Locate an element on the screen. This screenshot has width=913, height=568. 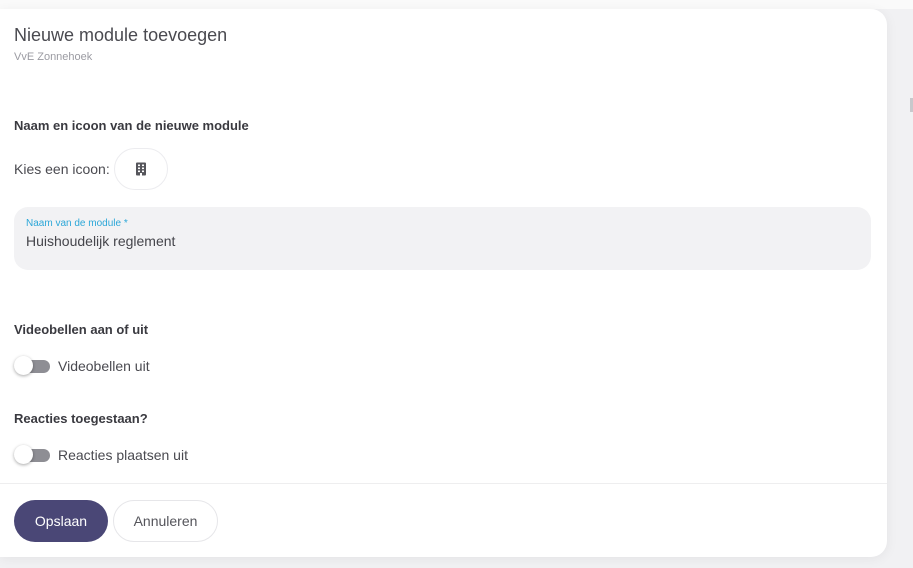
footer-divider is located at coordinates (443, 483).